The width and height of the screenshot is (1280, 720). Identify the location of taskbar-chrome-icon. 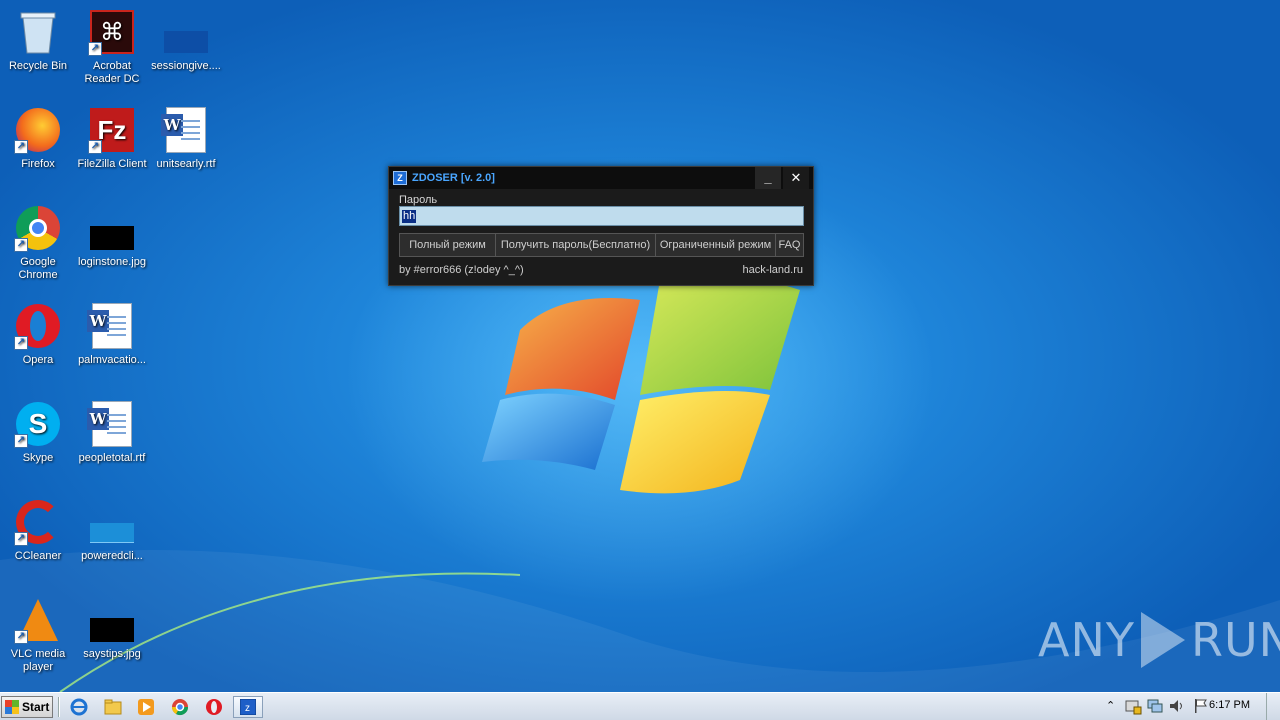
(180, 707).